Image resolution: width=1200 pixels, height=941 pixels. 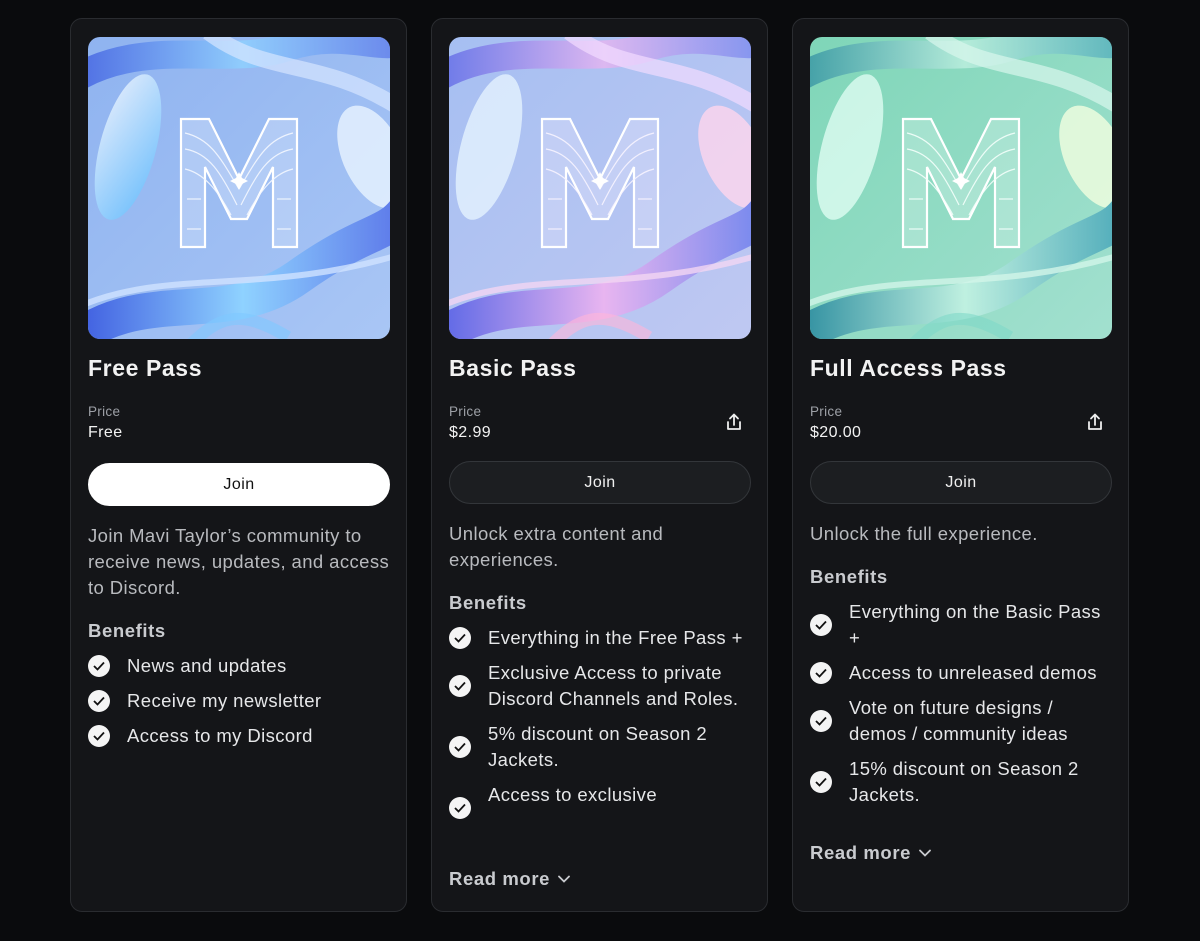 What do you see at coordinates (145, 368) in the screenshot?
I see `pass-title: Free Pass` at bounding box center [145, 368].